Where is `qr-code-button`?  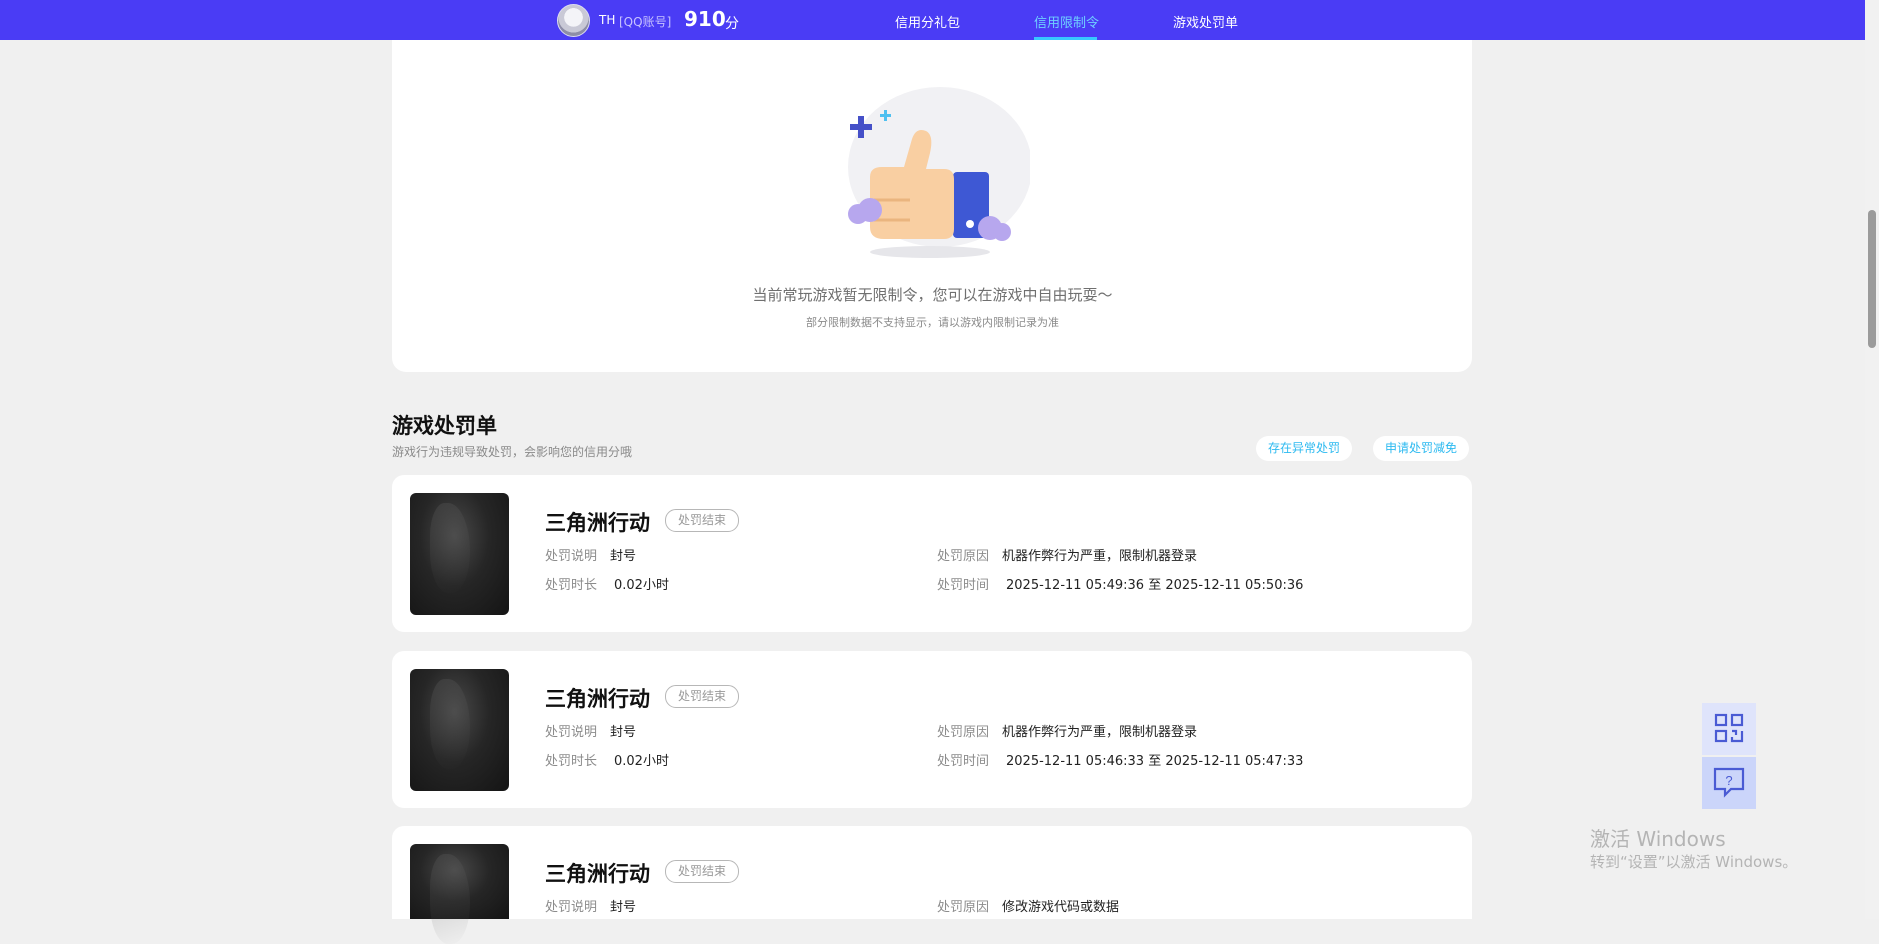 qr-code-button is located at coordinates (1729, 729).